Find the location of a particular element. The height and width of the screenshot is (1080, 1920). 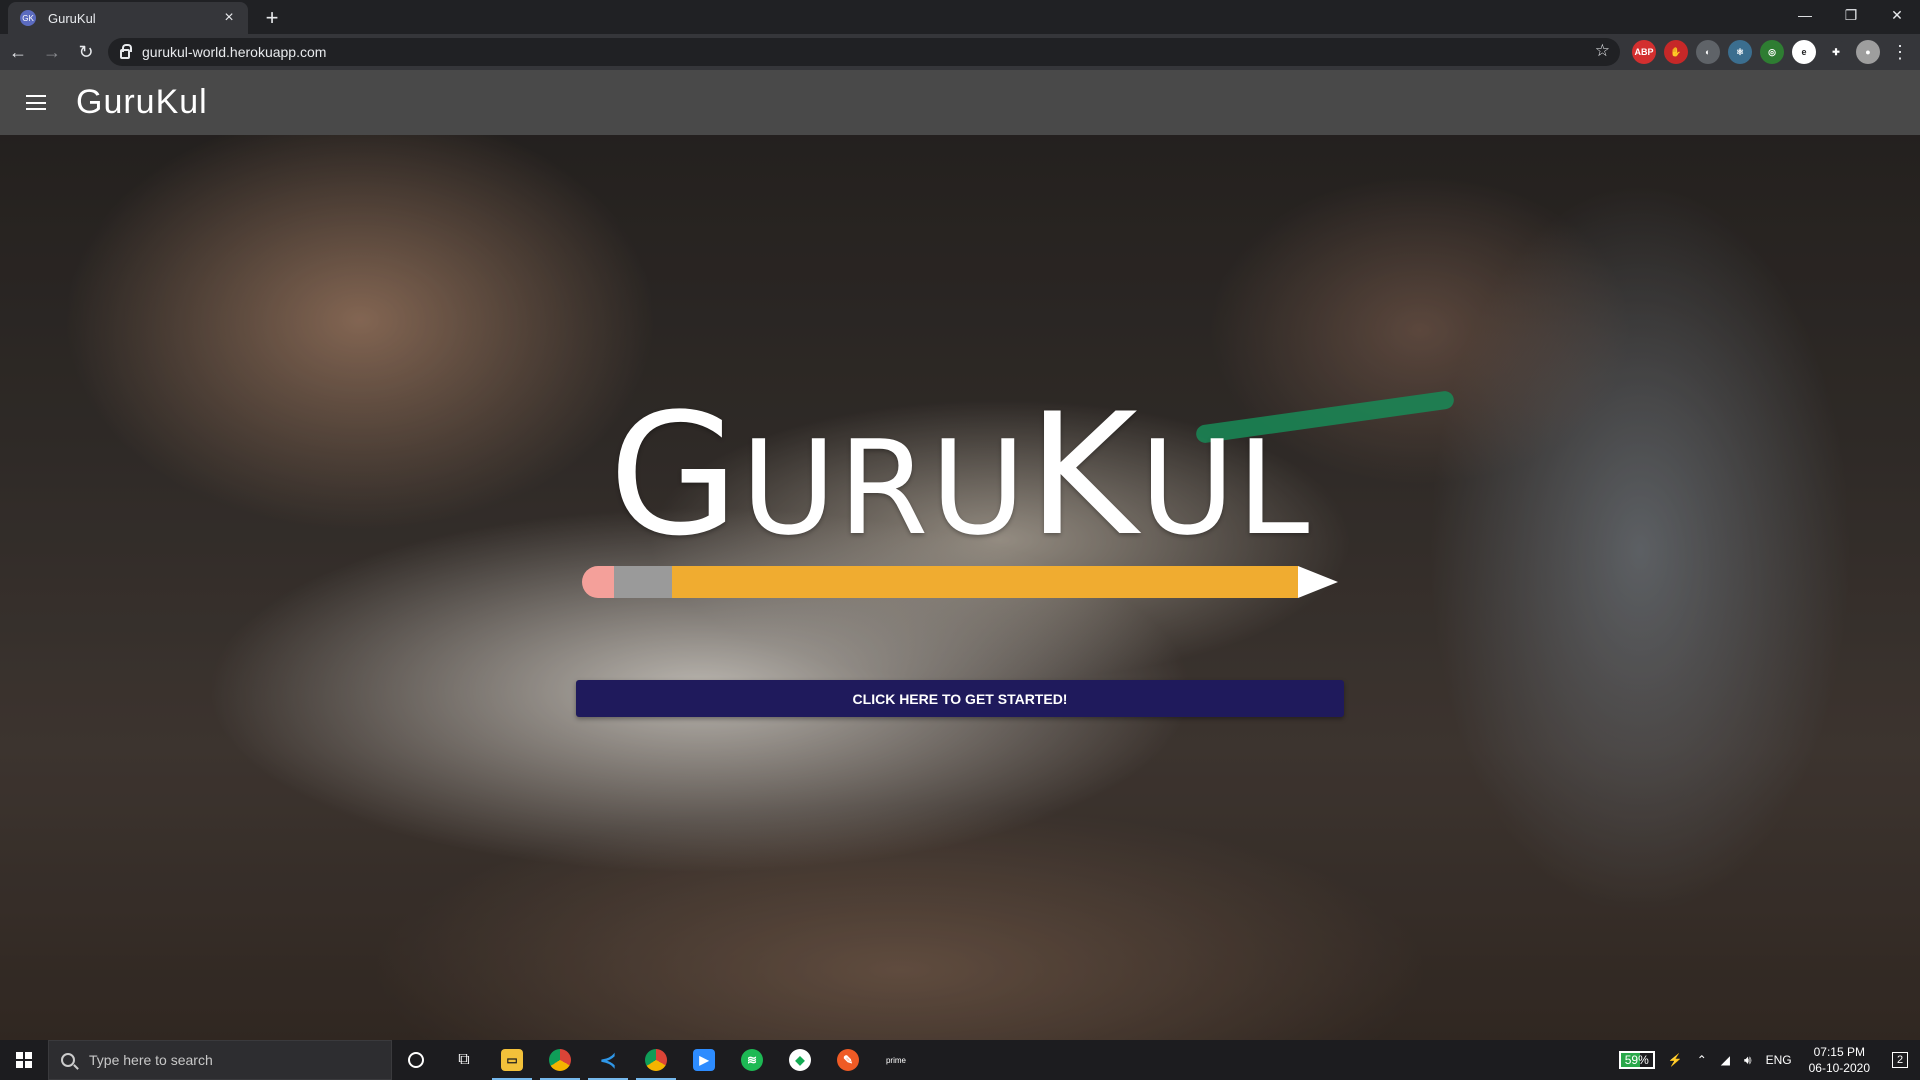

profile-avatar-icon: ● is located at coordinates (1868, 52).